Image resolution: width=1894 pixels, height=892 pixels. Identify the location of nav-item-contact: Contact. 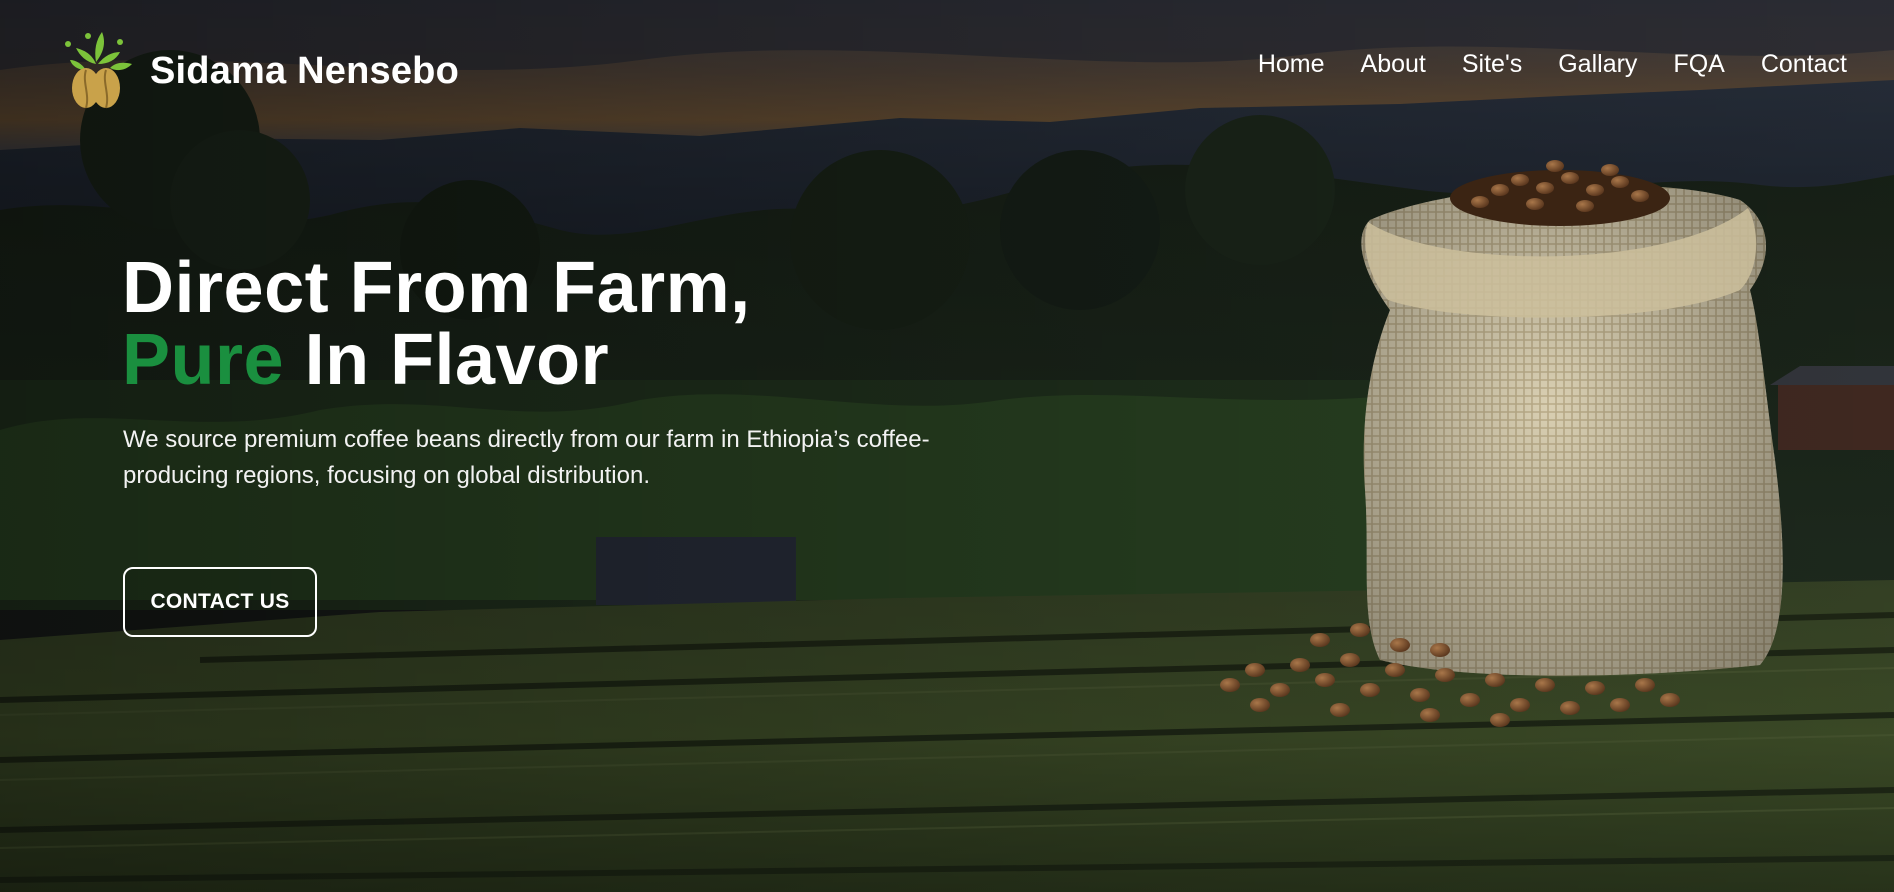
(1804, 64).